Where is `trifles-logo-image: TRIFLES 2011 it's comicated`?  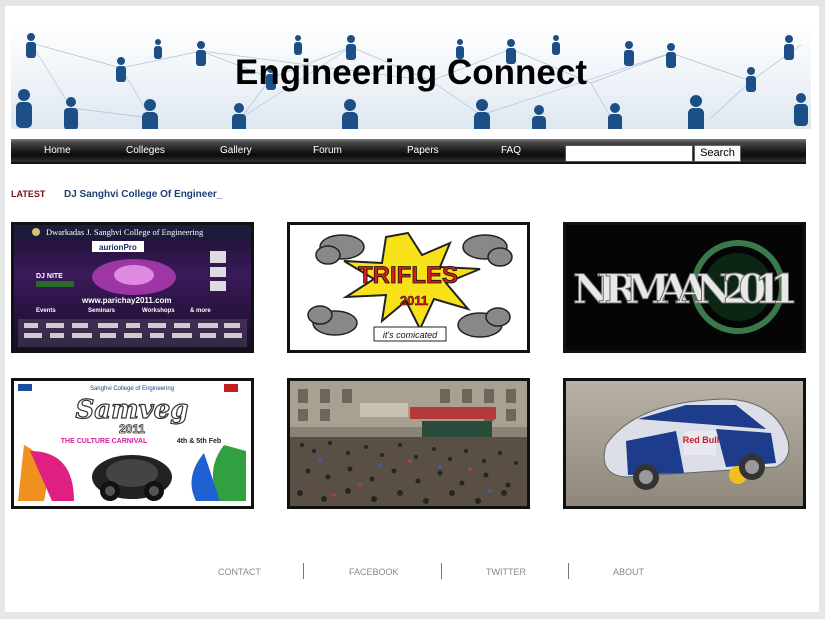 trifles-logo-image: TRIFLES 2011 it's comicated is located at coordinates (410, 286).